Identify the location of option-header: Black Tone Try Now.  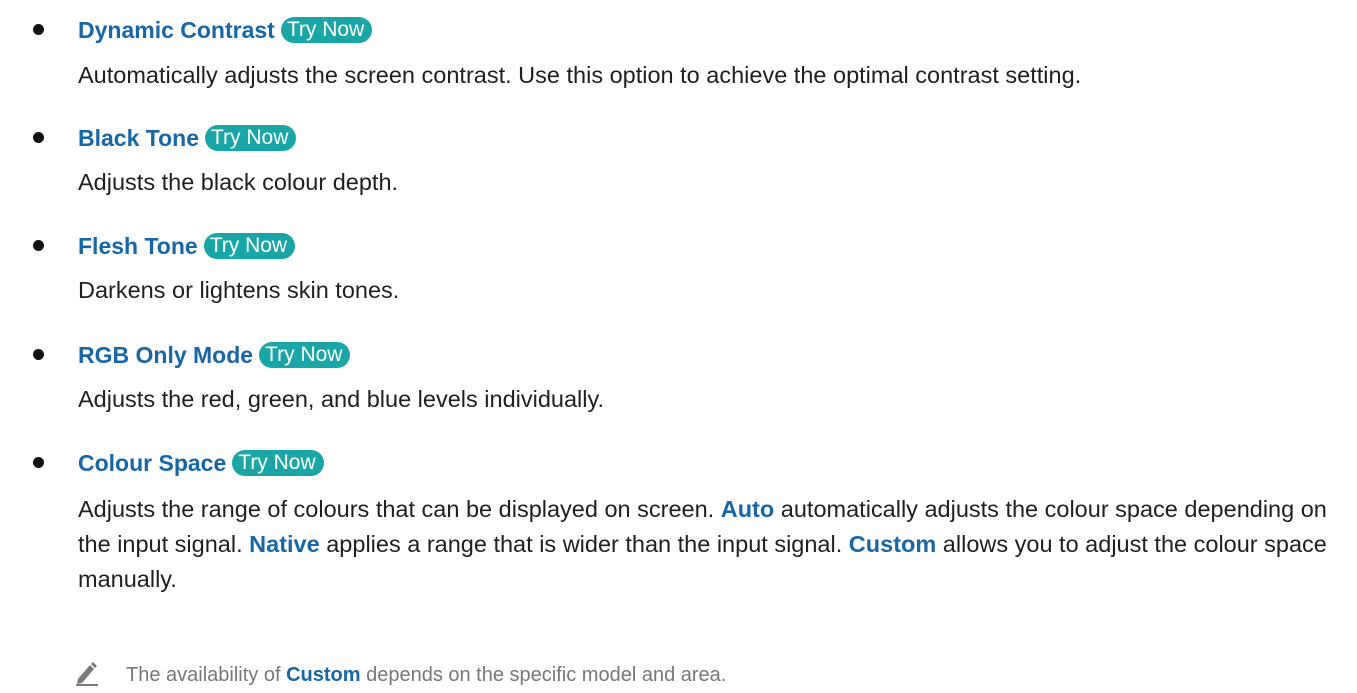
(678, 138).